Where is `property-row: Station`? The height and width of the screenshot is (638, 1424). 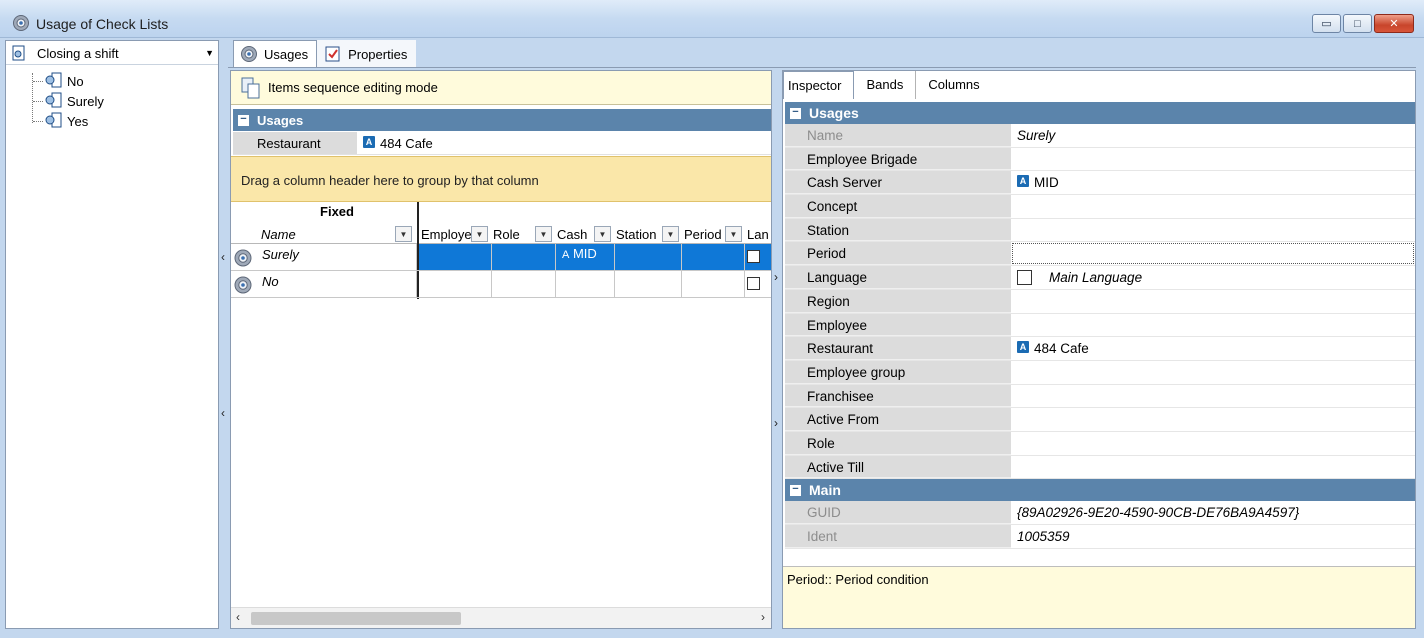
property-row: Station is located at coordinates (1100, 230).